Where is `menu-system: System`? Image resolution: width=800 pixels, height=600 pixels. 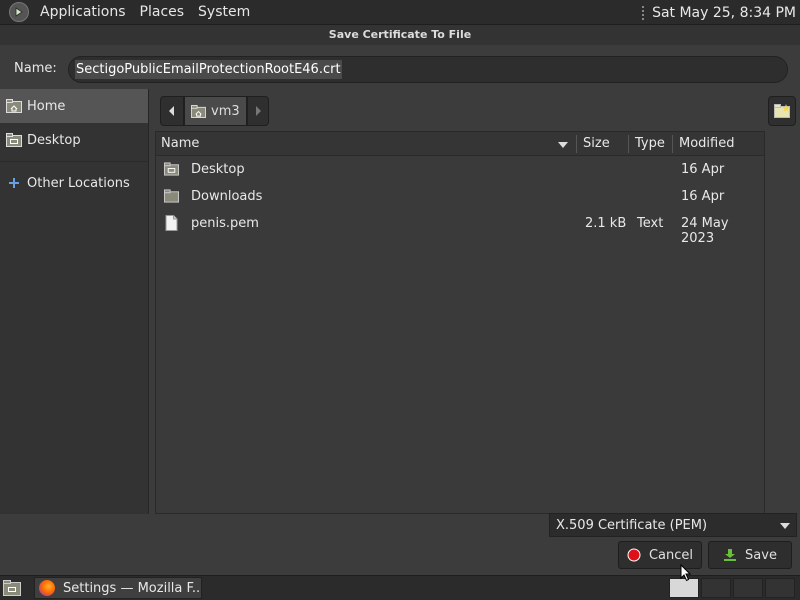
menu-system: System is located at coordinates (224, 12).